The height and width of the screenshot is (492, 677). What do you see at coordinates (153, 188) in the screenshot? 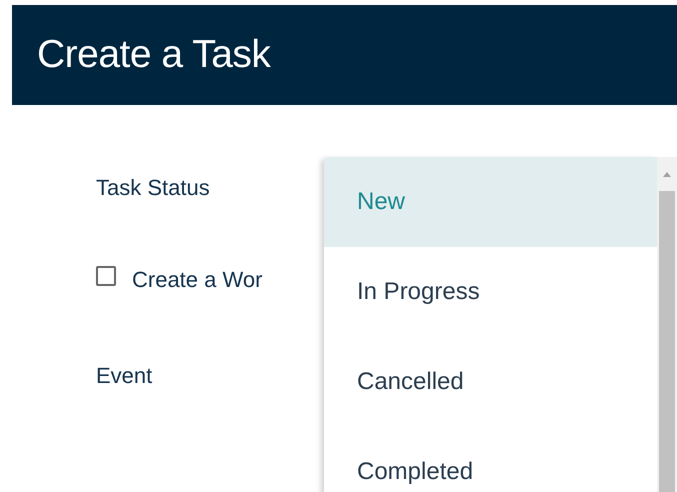
I see `field-label: Task Status` at bounding box center [153, 188].